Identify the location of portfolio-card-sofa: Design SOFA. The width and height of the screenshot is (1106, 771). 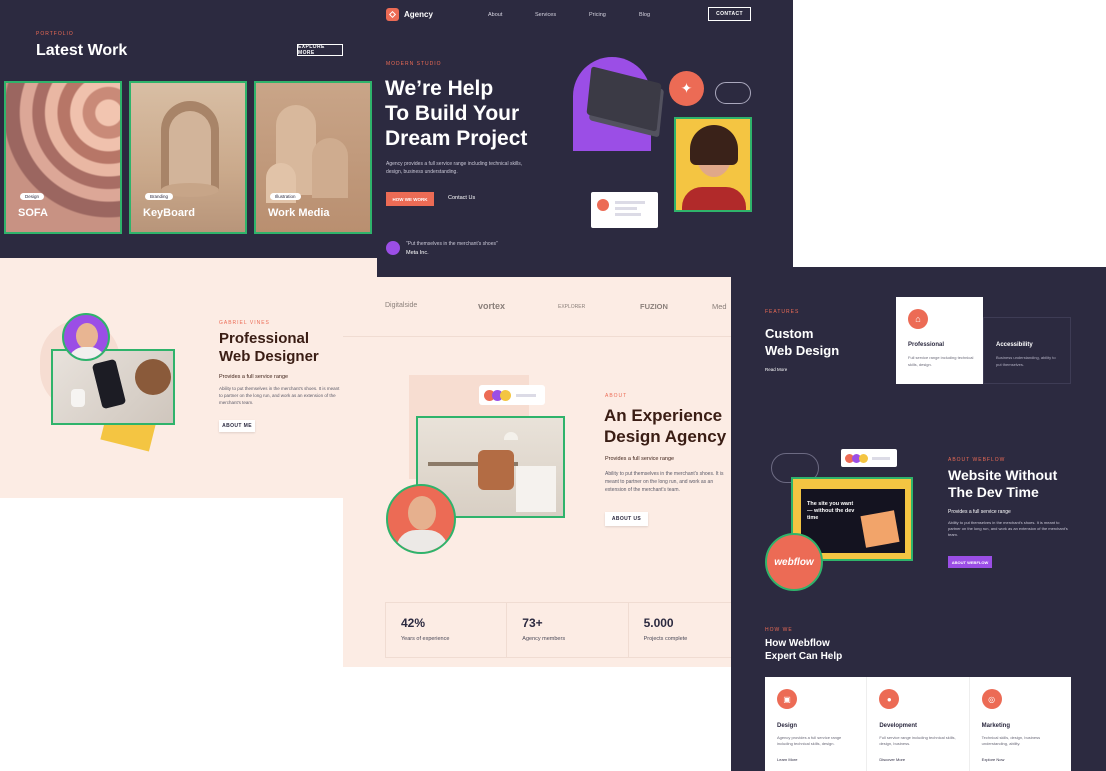
(63, 157).